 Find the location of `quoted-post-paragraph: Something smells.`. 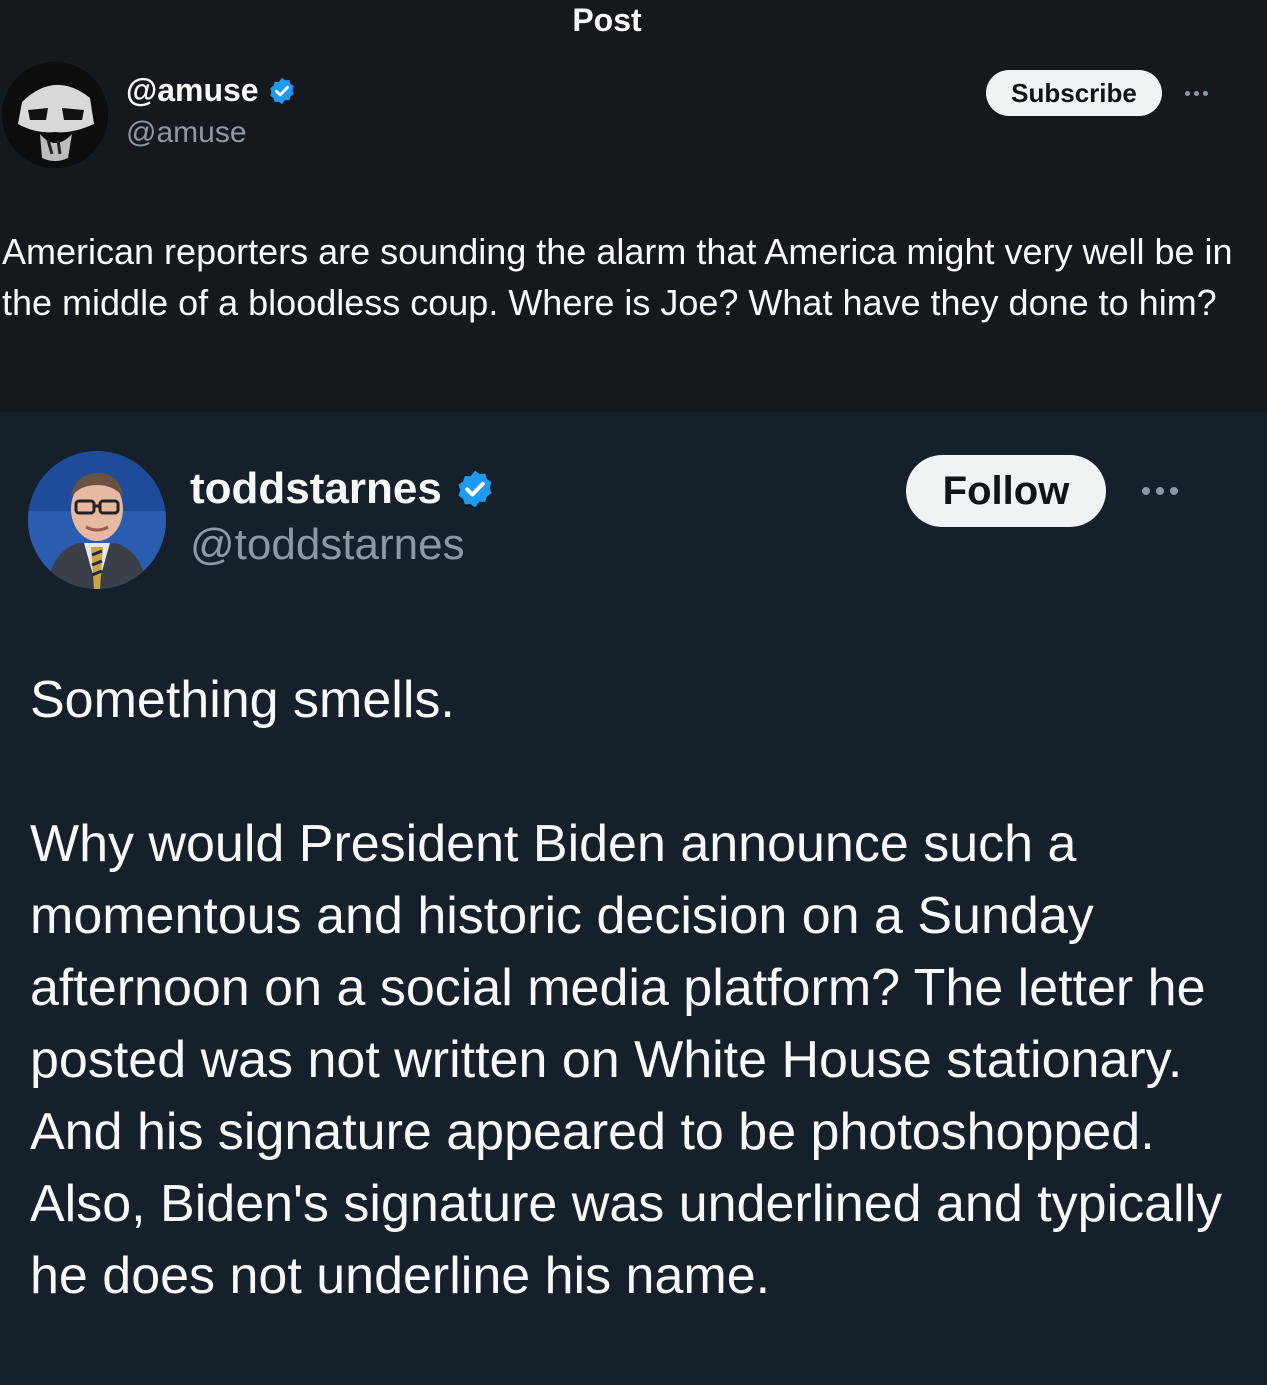

quoted-post-paragraph: Something smells. is located at coordinates (242, 700).